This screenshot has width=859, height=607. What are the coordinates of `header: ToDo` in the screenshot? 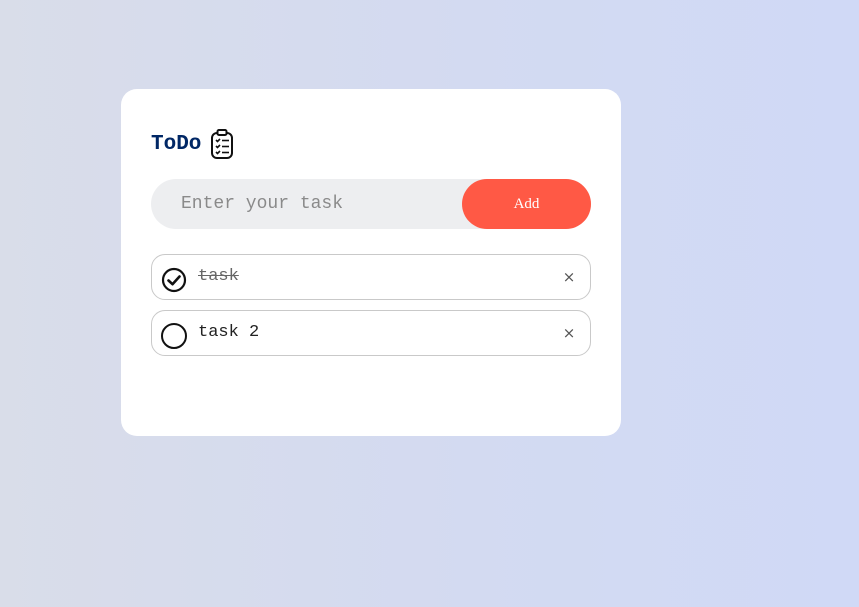 It's located at (193, 144).